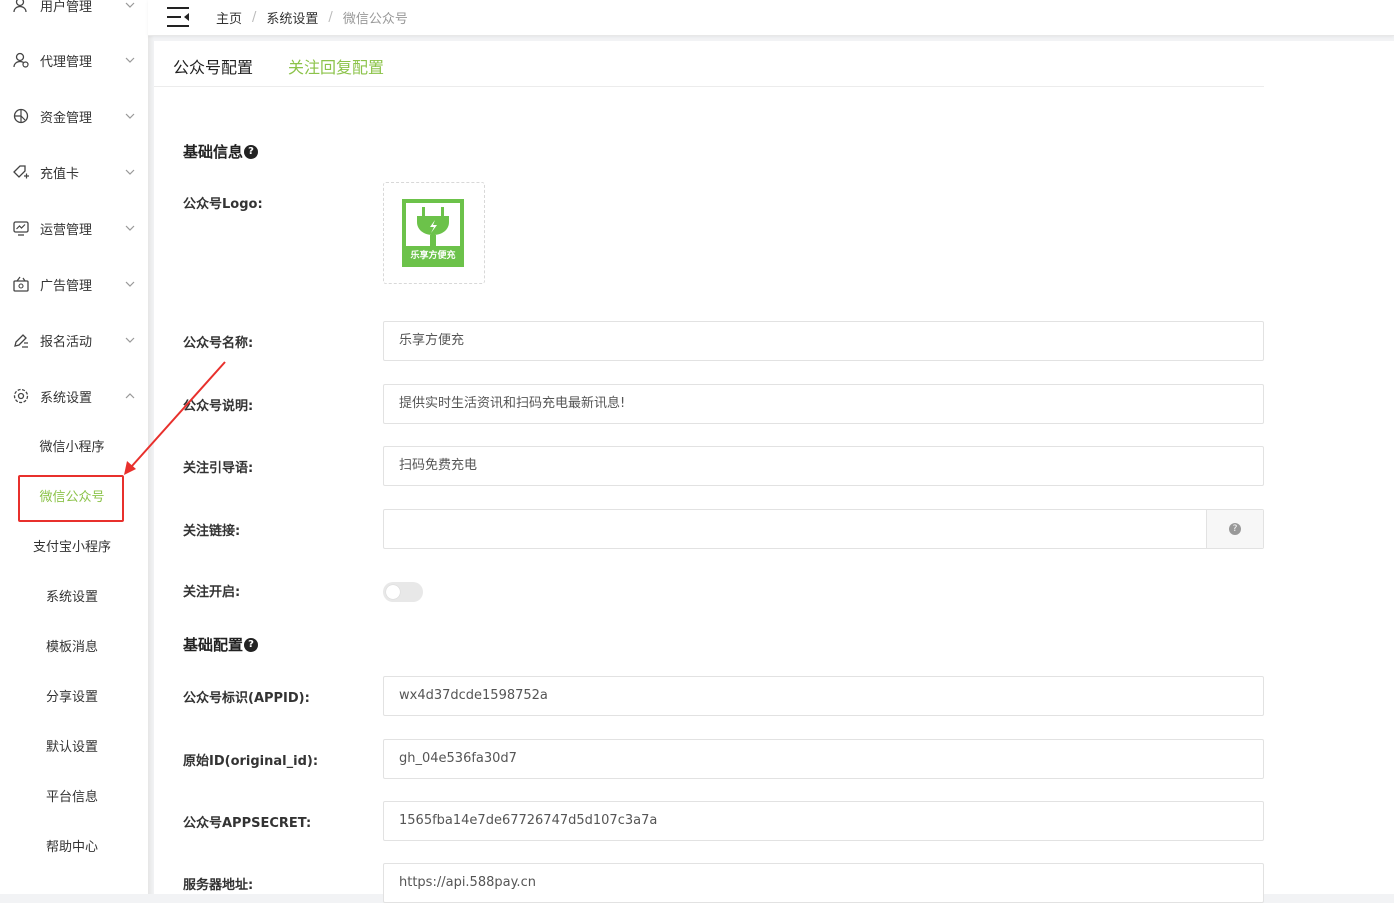  I want to click on follow-open-label: 关注开启:, so click(212, 592).